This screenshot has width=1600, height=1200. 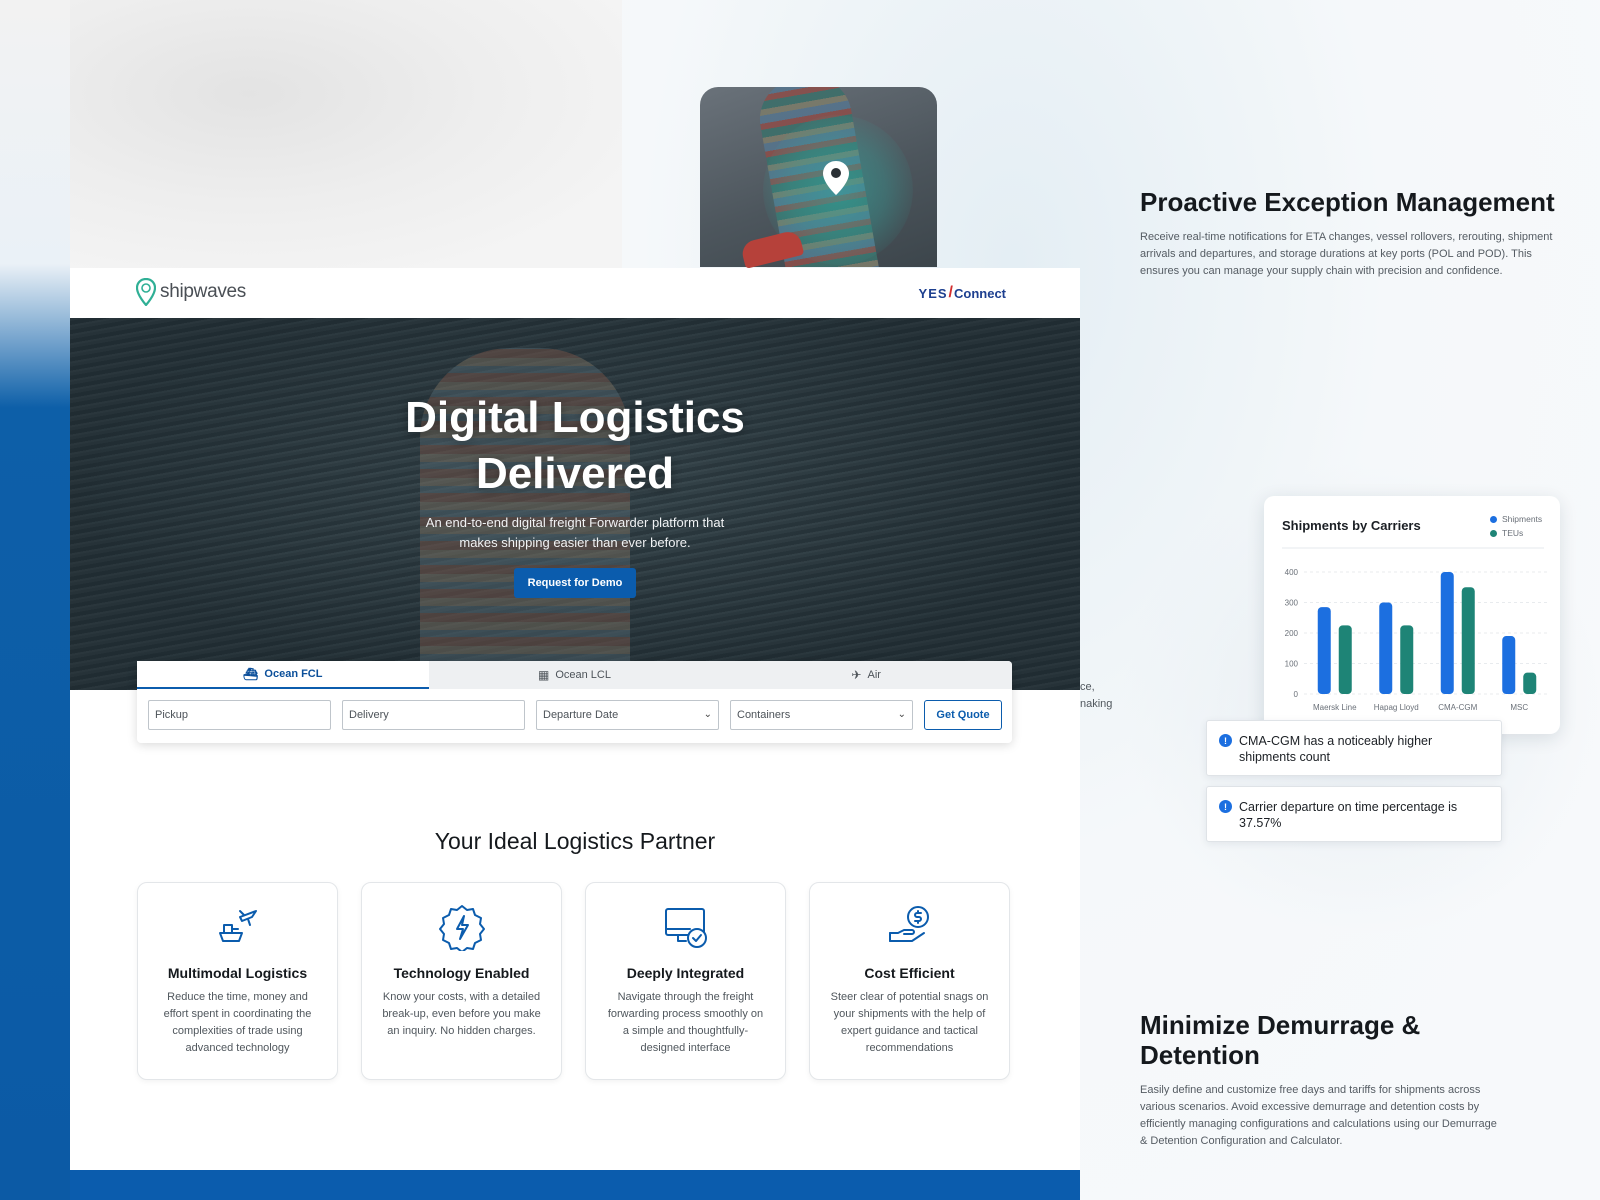 I want to click on get-quote-button: Get Quote, so click(x=963, y=715).